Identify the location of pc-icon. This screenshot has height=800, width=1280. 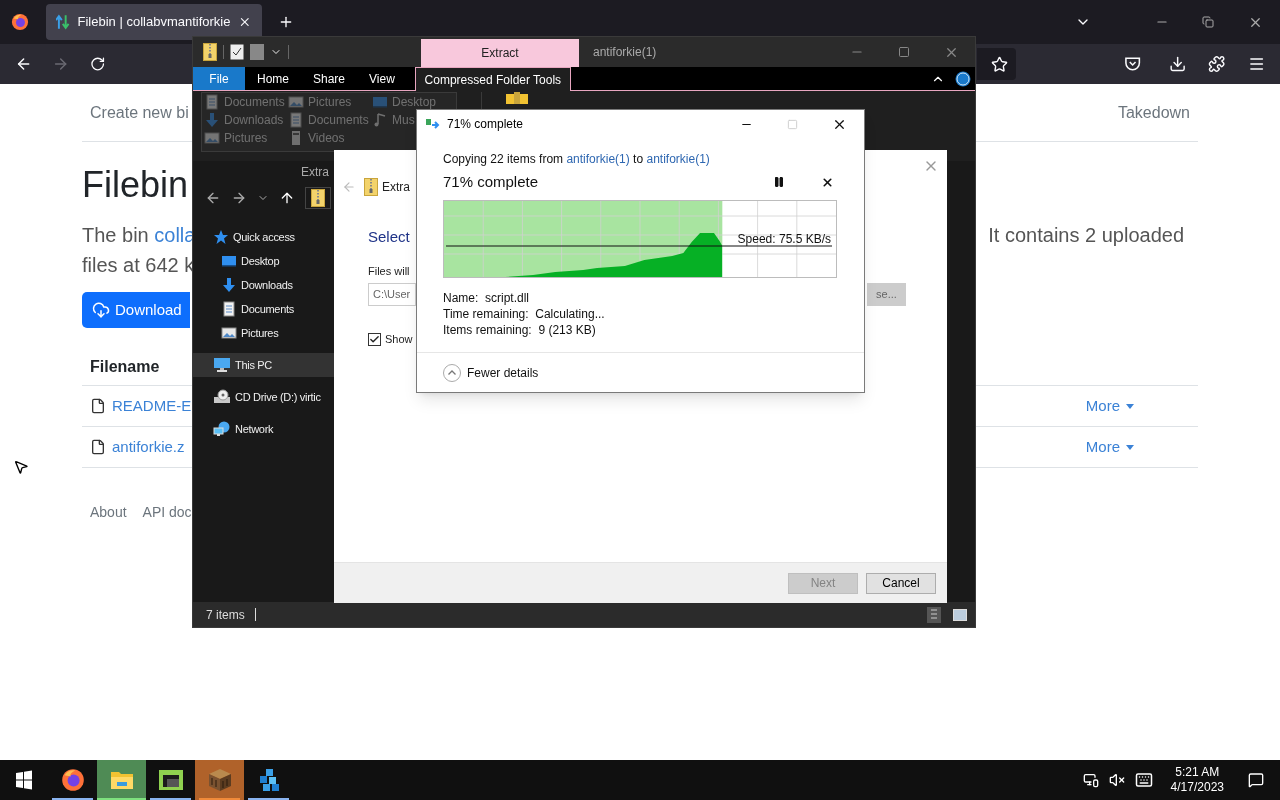
(222, 365).